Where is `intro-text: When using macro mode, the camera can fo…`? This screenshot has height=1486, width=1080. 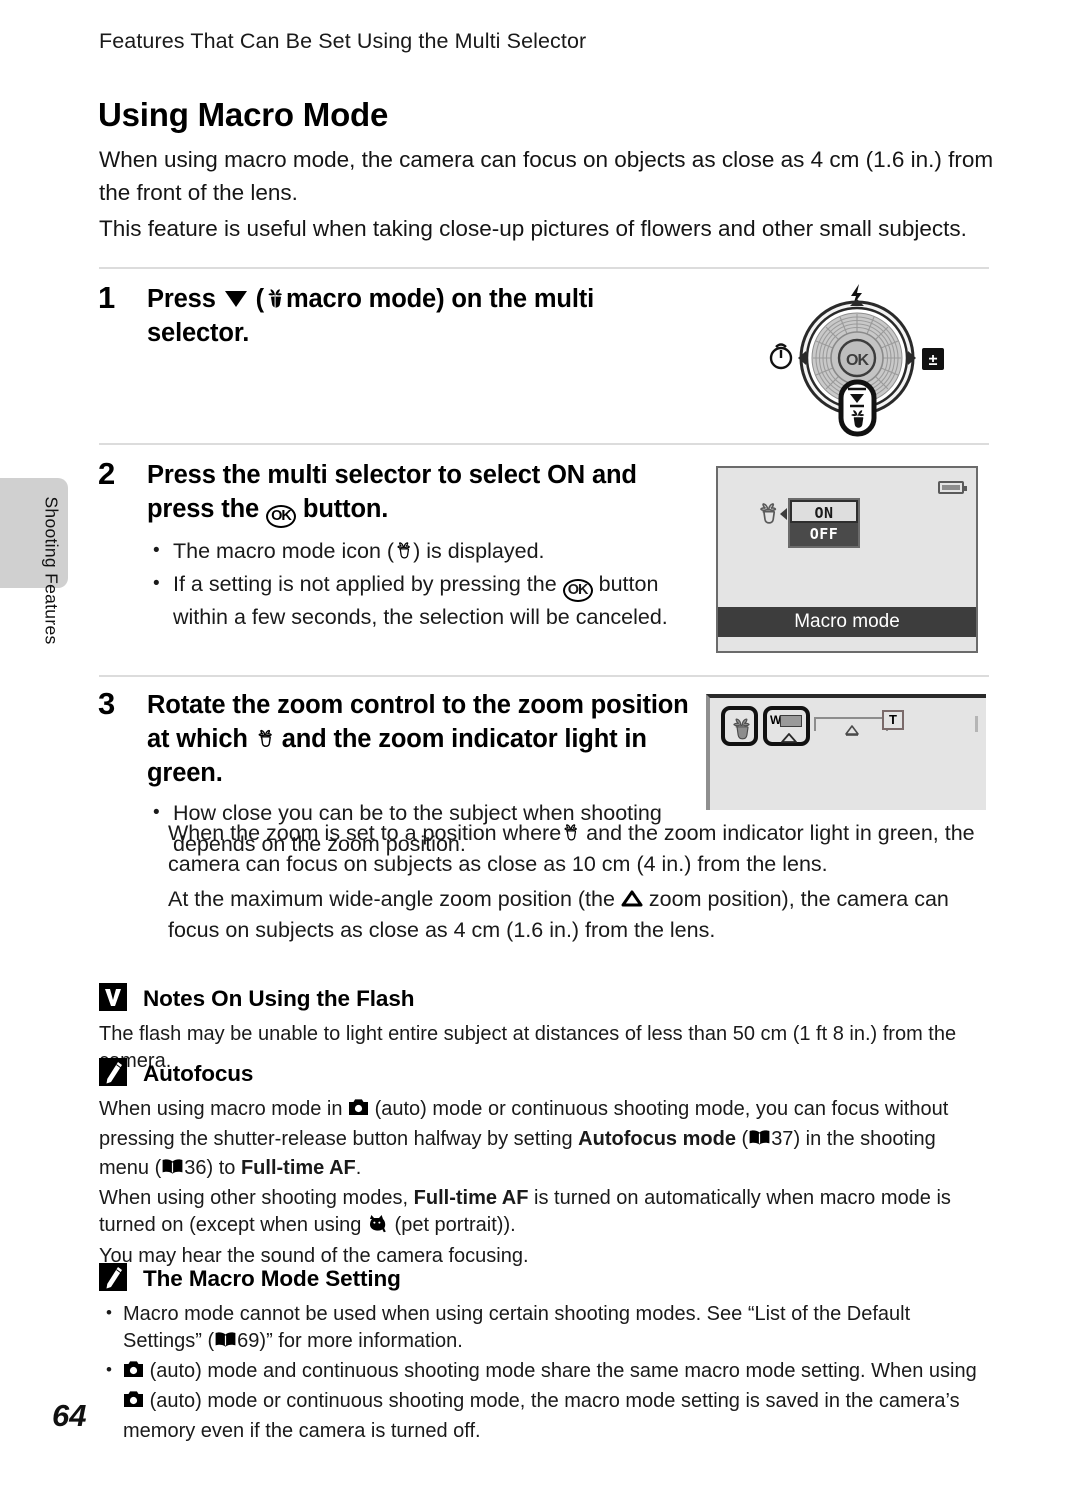 intro-text: When using macro mode, the camera can fo… is located at coordinates (549, 195).